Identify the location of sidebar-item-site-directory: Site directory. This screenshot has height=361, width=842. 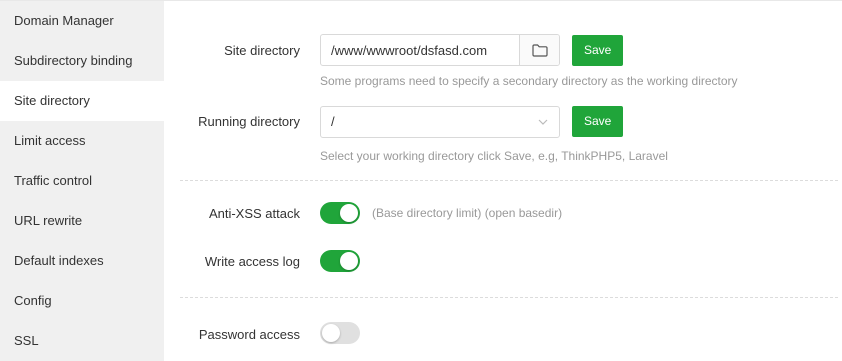
(82, 101).